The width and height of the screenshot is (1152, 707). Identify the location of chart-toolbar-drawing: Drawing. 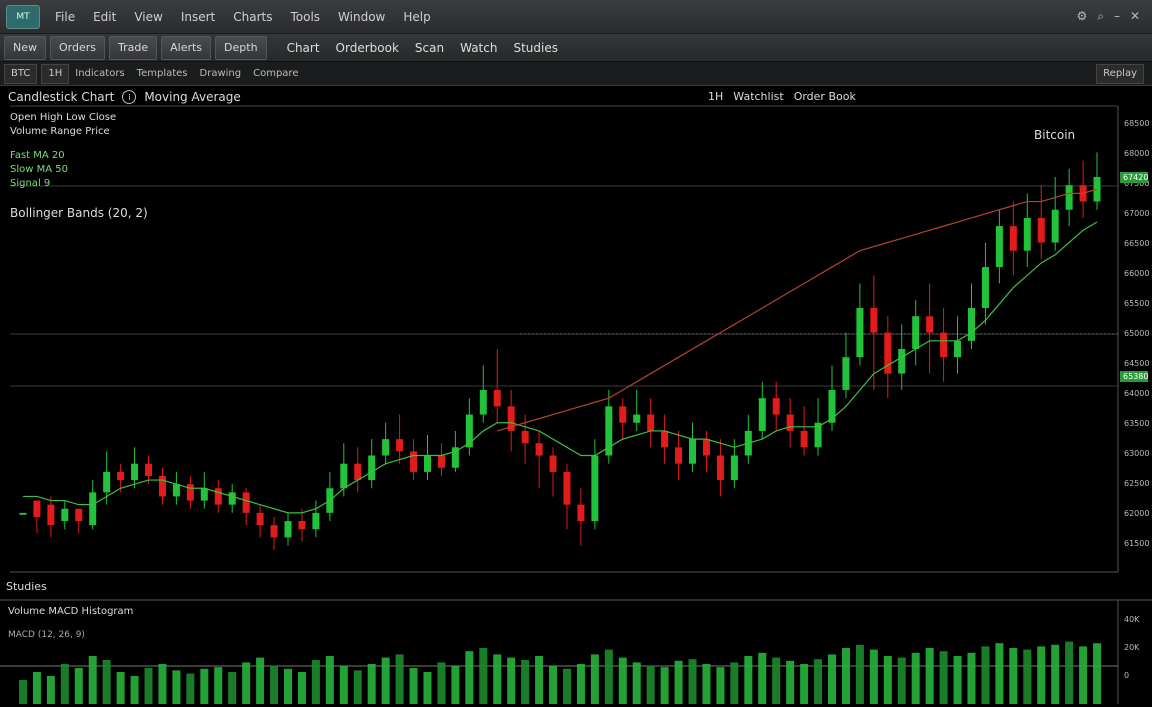
(221, 73).